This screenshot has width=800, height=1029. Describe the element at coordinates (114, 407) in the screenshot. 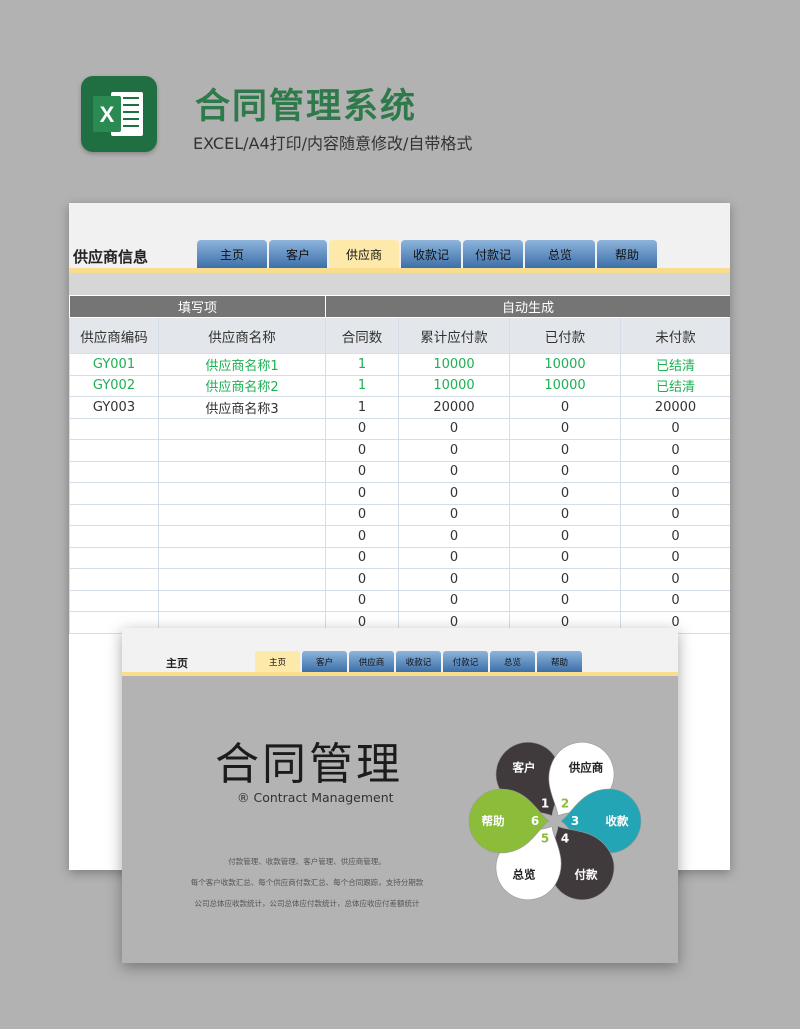

I see `table-cell: GY003` at that location.